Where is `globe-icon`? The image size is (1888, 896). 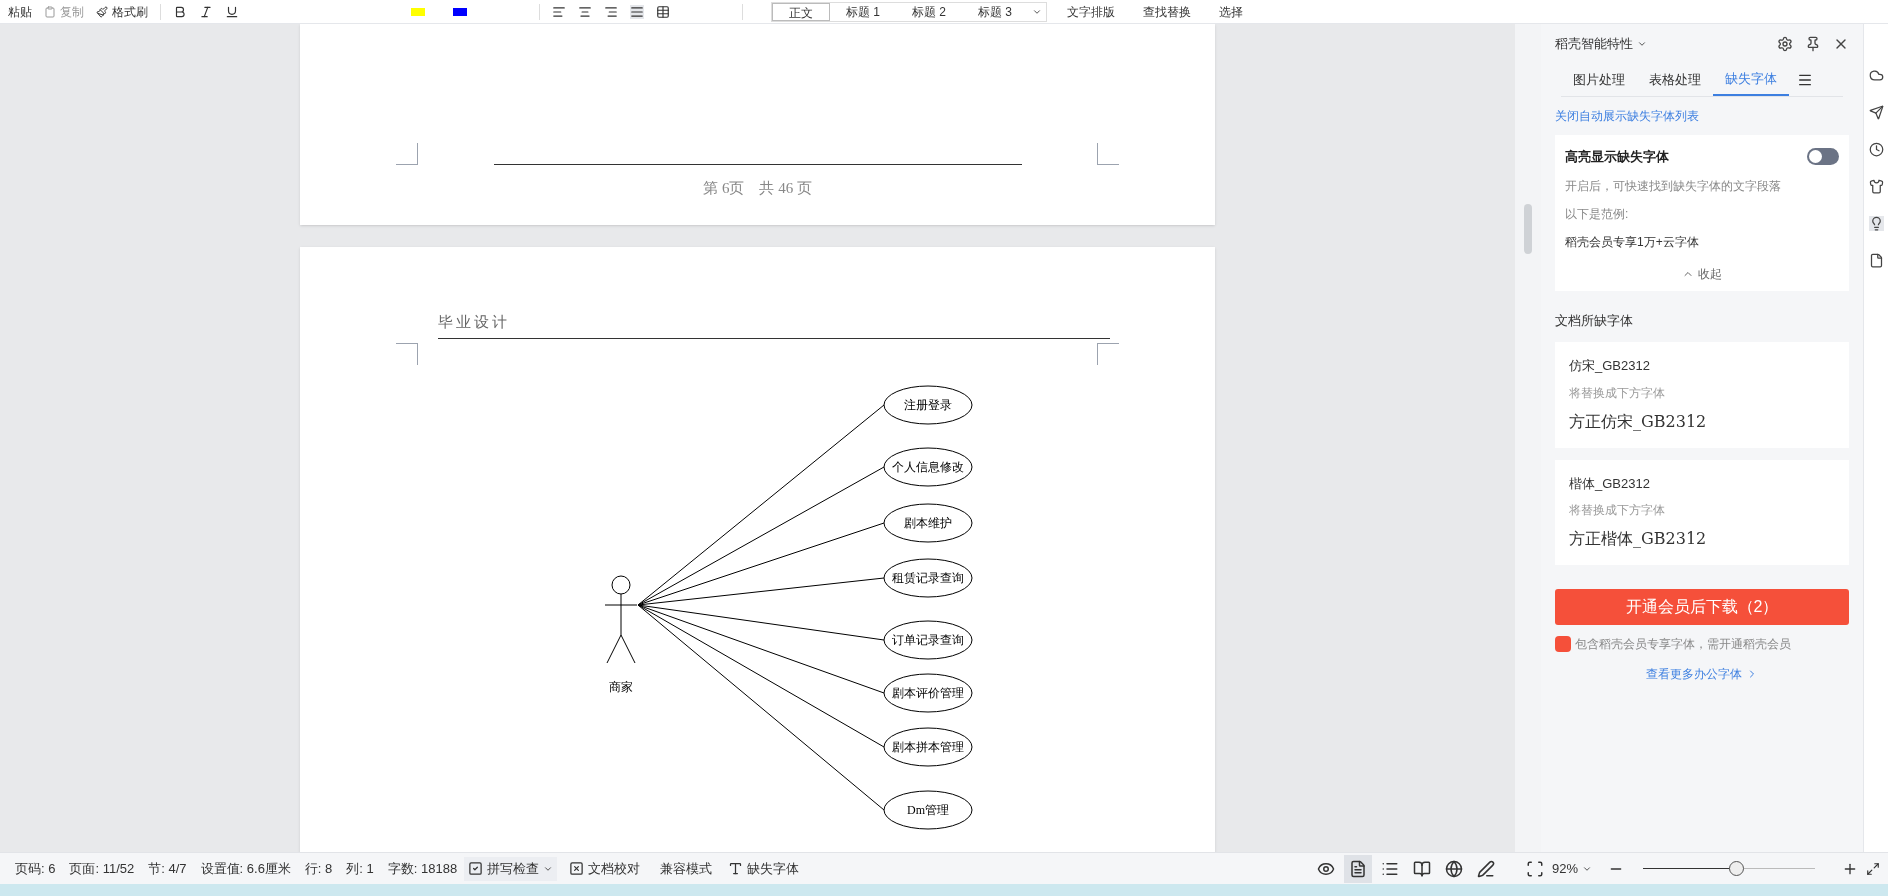 globe-icon is located at coordinates (1453, 868).